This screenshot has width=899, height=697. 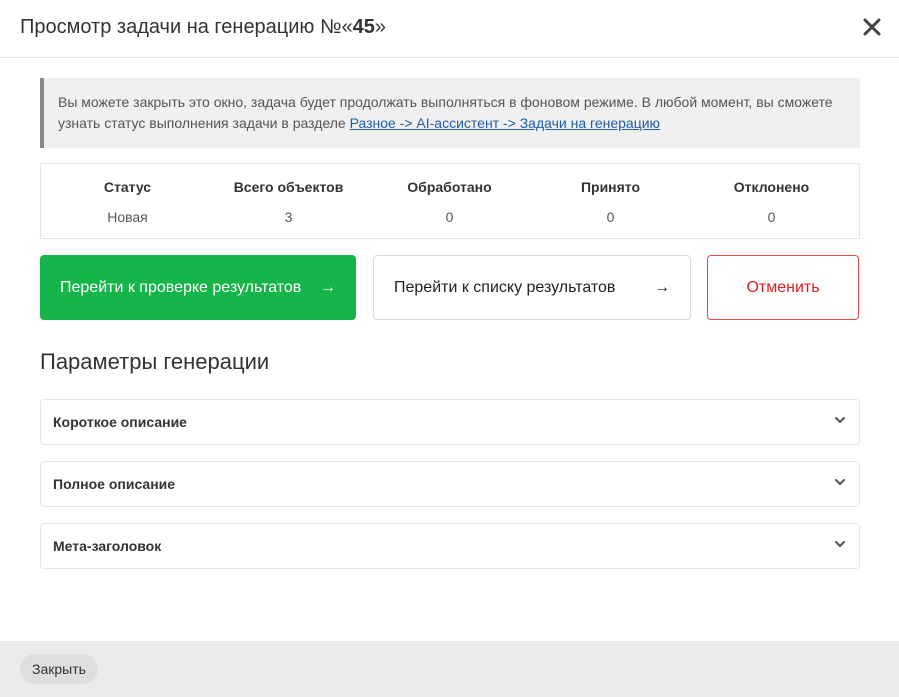 I want to click on accordion-label: Мета-заголовок, so click(x=107, y=546).